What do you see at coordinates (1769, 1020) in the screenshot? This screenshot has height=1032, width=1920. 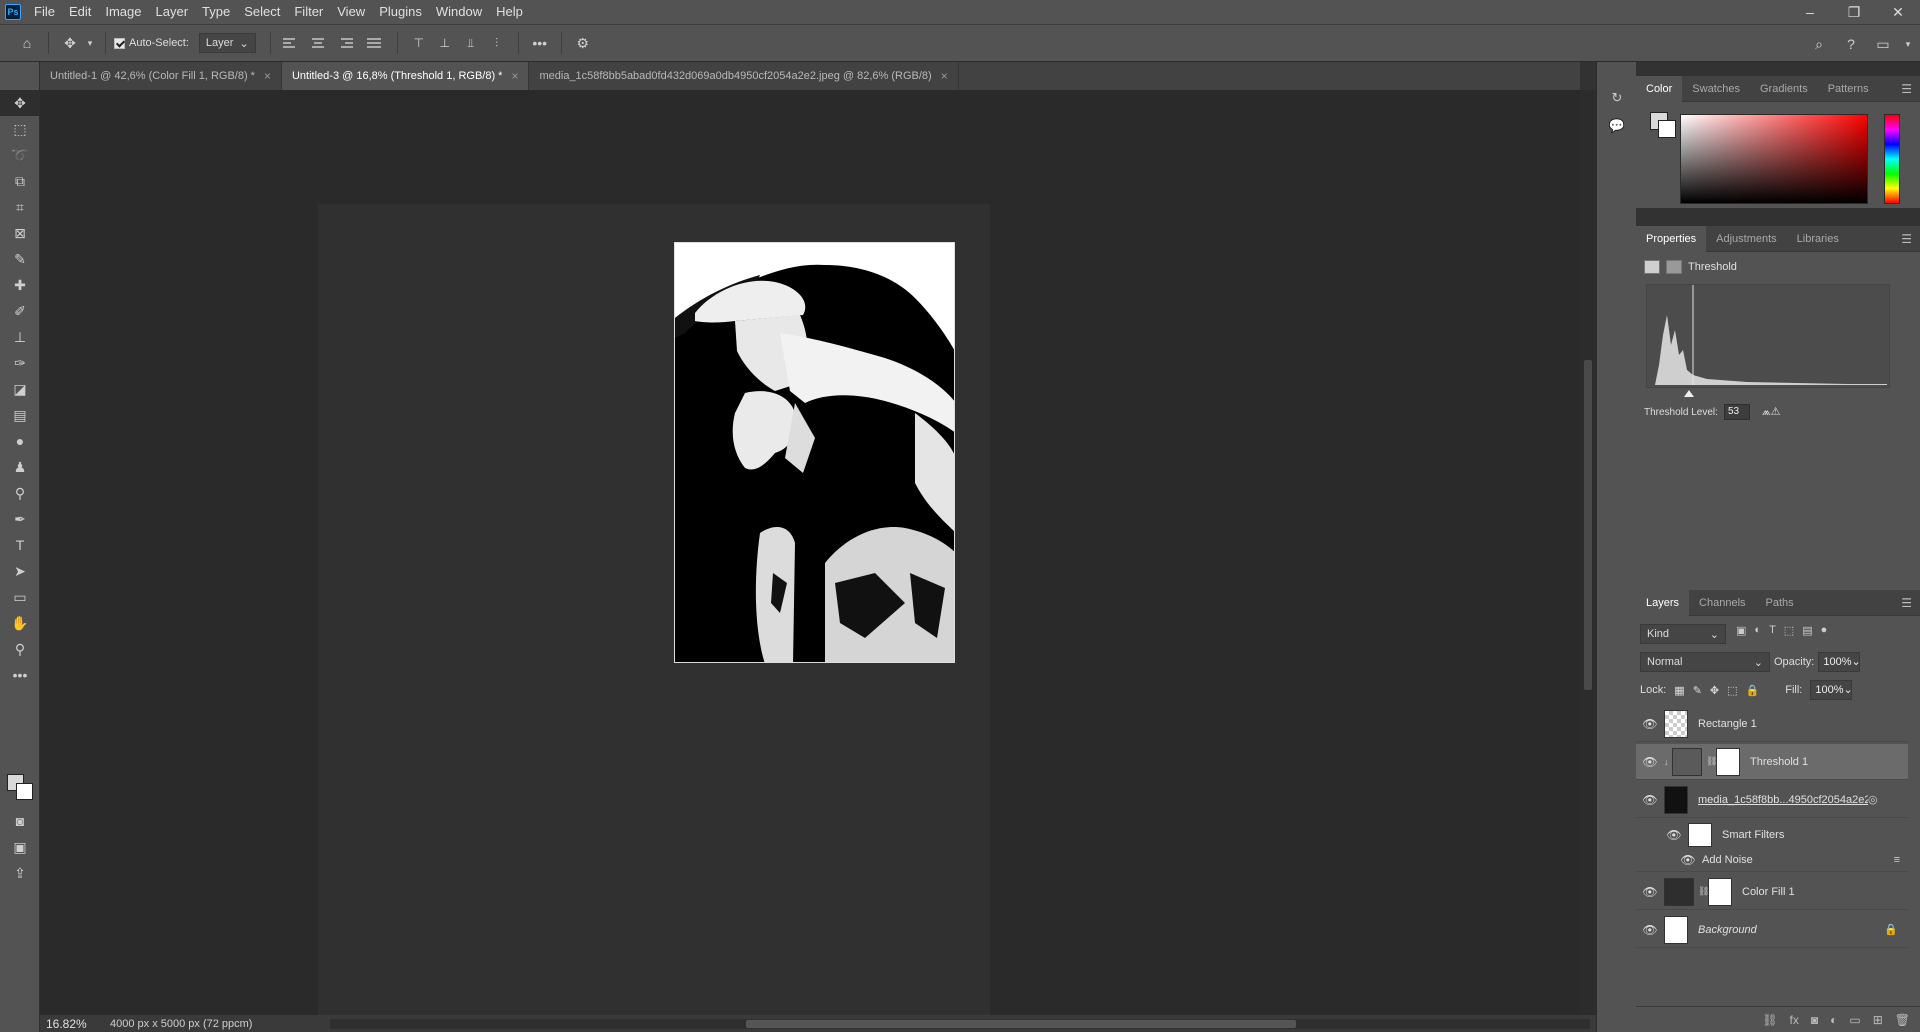 I see `link-layers-icon: ⛓` at bounding box center [1769, 1020].